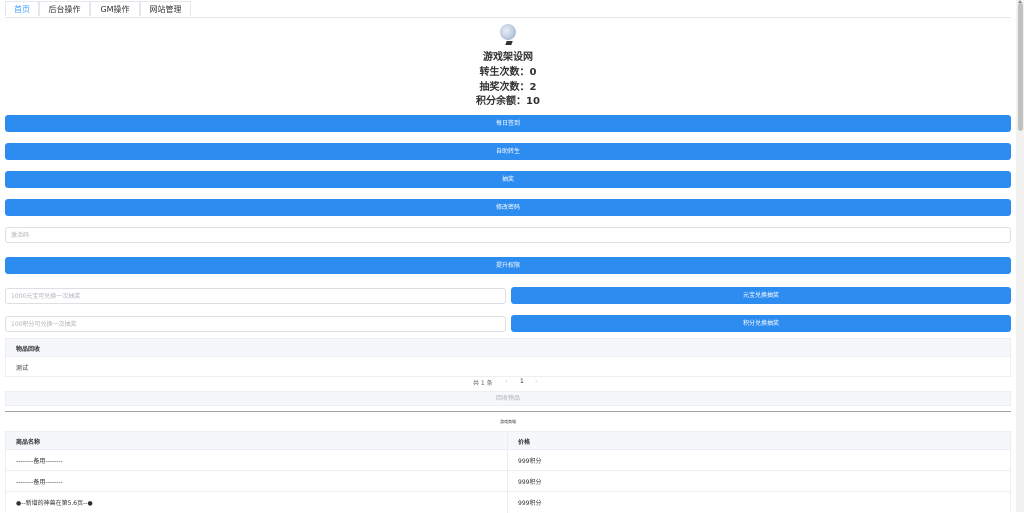 The image size is (1024, 513). What do you see at coordinates (508, 265) in the screenshot?
I see `upgrade-permission-button: 提升权限` at bounding box center [508, 265].